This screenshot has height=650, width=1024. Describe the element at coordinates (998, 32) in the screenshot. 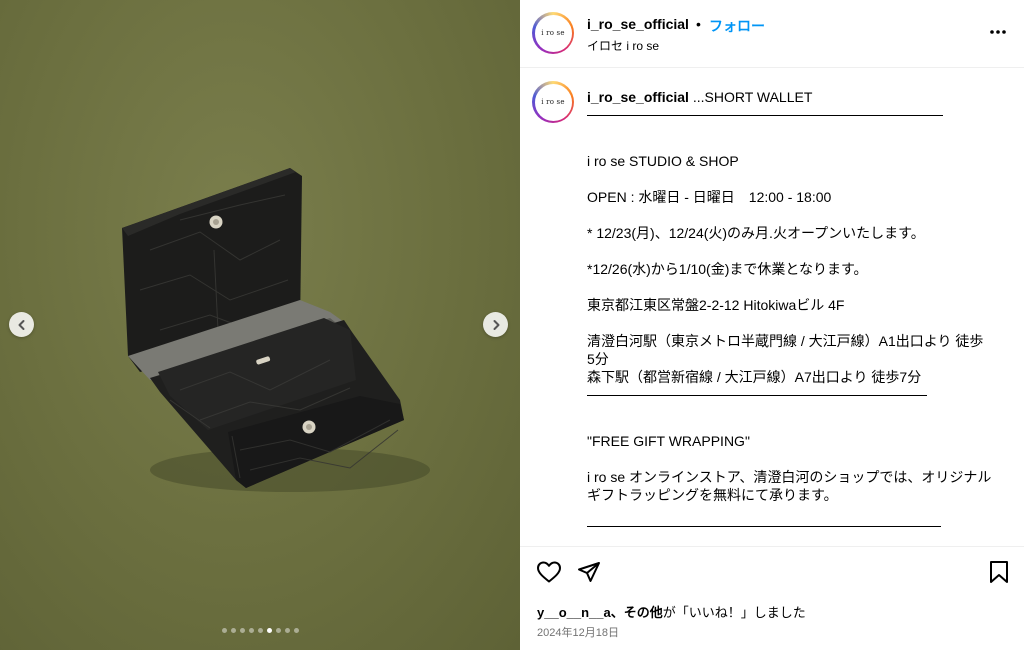

I see `more-options-icon` at that location.